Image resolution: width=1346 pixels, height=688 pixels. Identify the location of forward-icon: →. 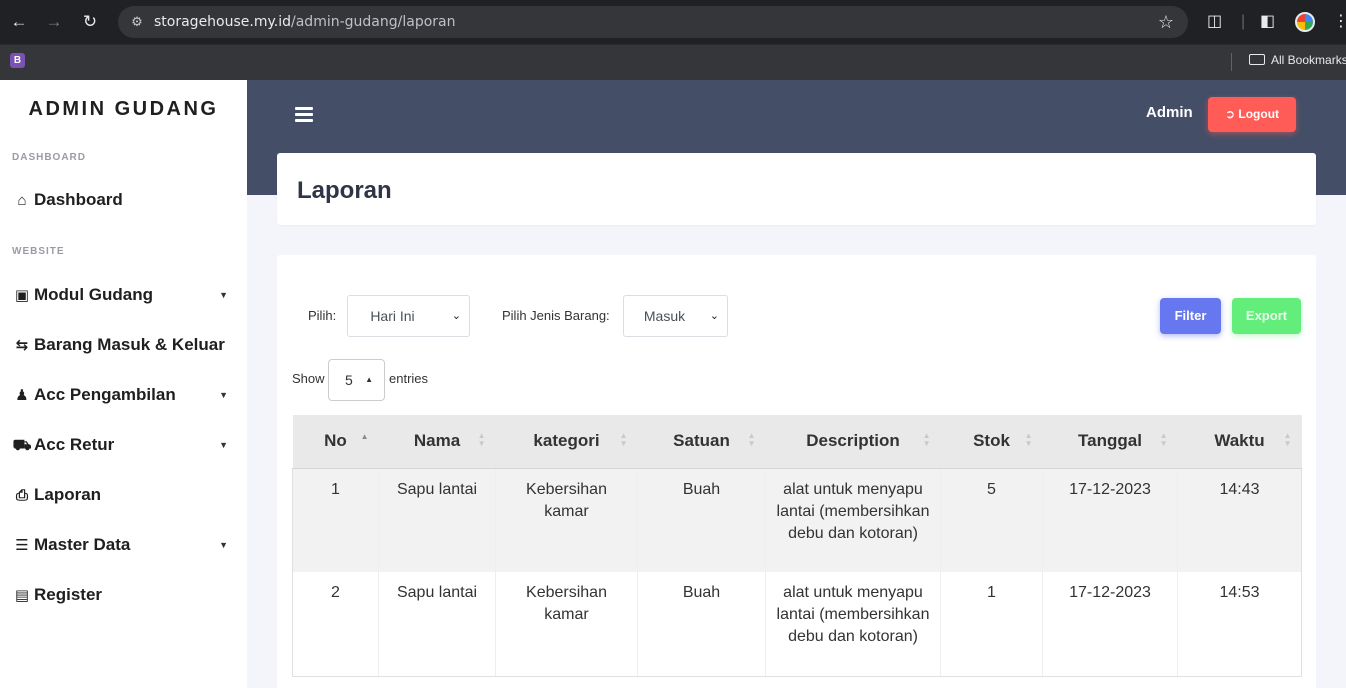
(54, 22).